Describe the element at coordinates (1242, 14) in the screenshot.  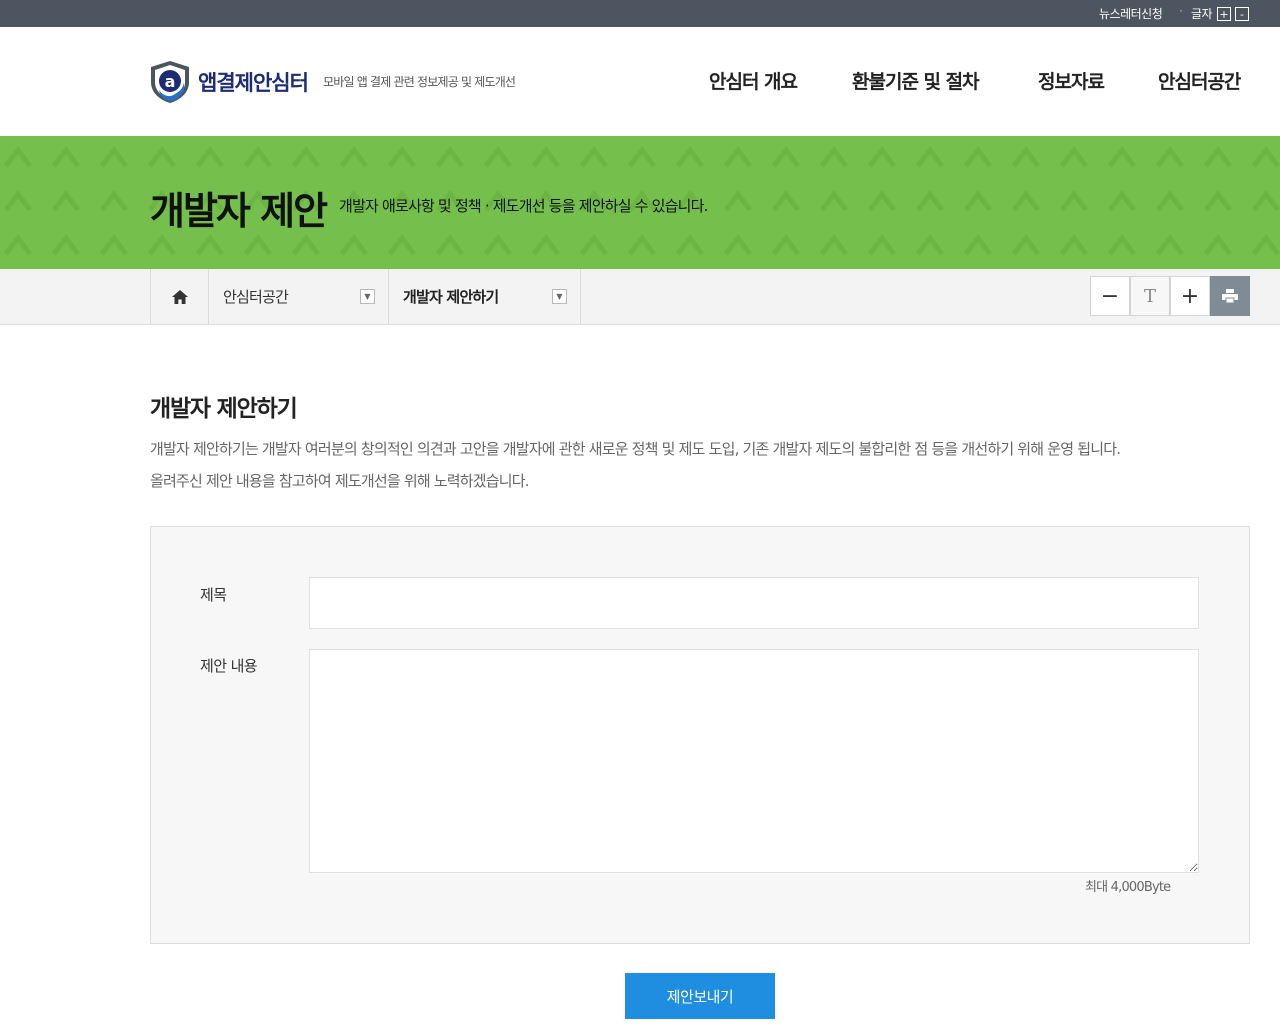
I see `font-size-decrease-button: -` at that location.